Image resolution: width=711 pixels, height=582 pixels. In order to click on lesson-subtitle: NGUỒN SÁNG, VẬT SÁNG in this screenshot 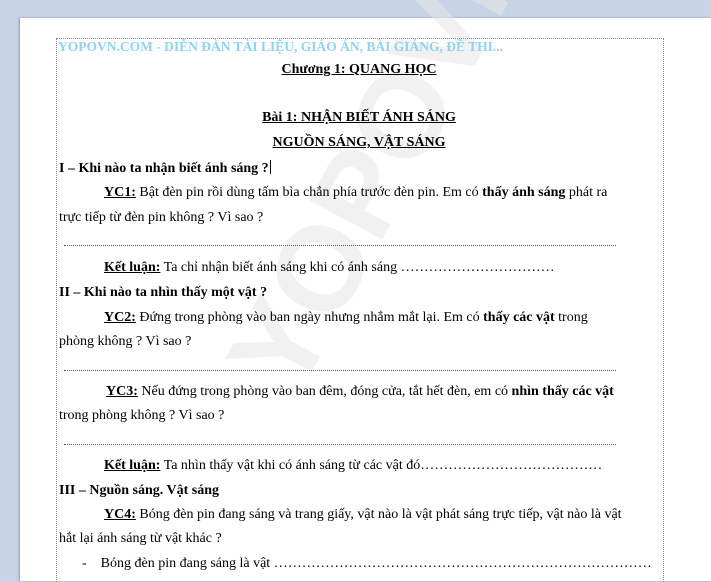, I will do `click(359, 142)`.